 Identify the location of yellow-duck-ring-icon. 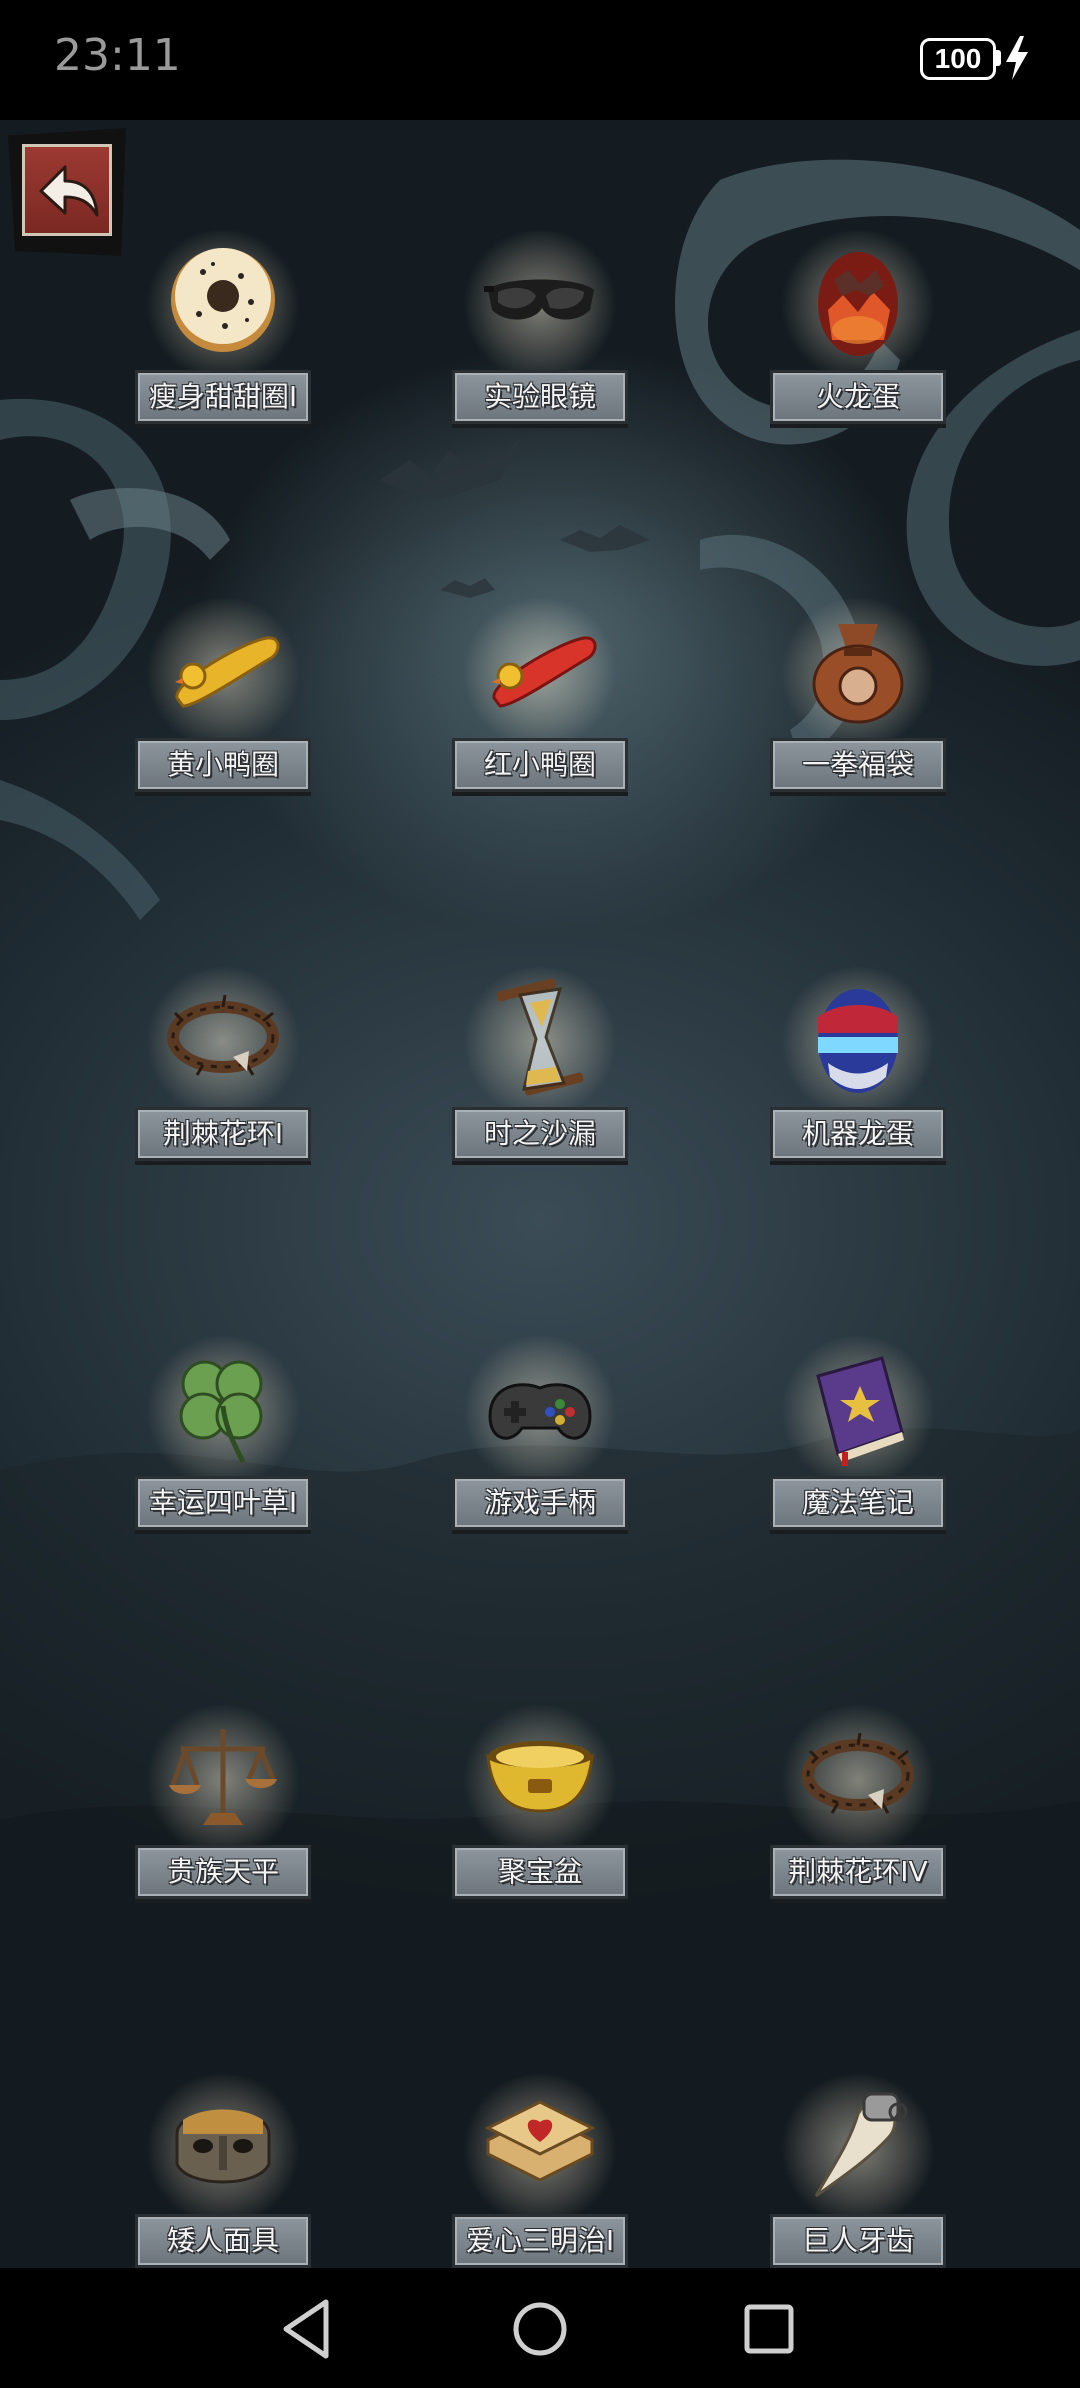
(227, 672).